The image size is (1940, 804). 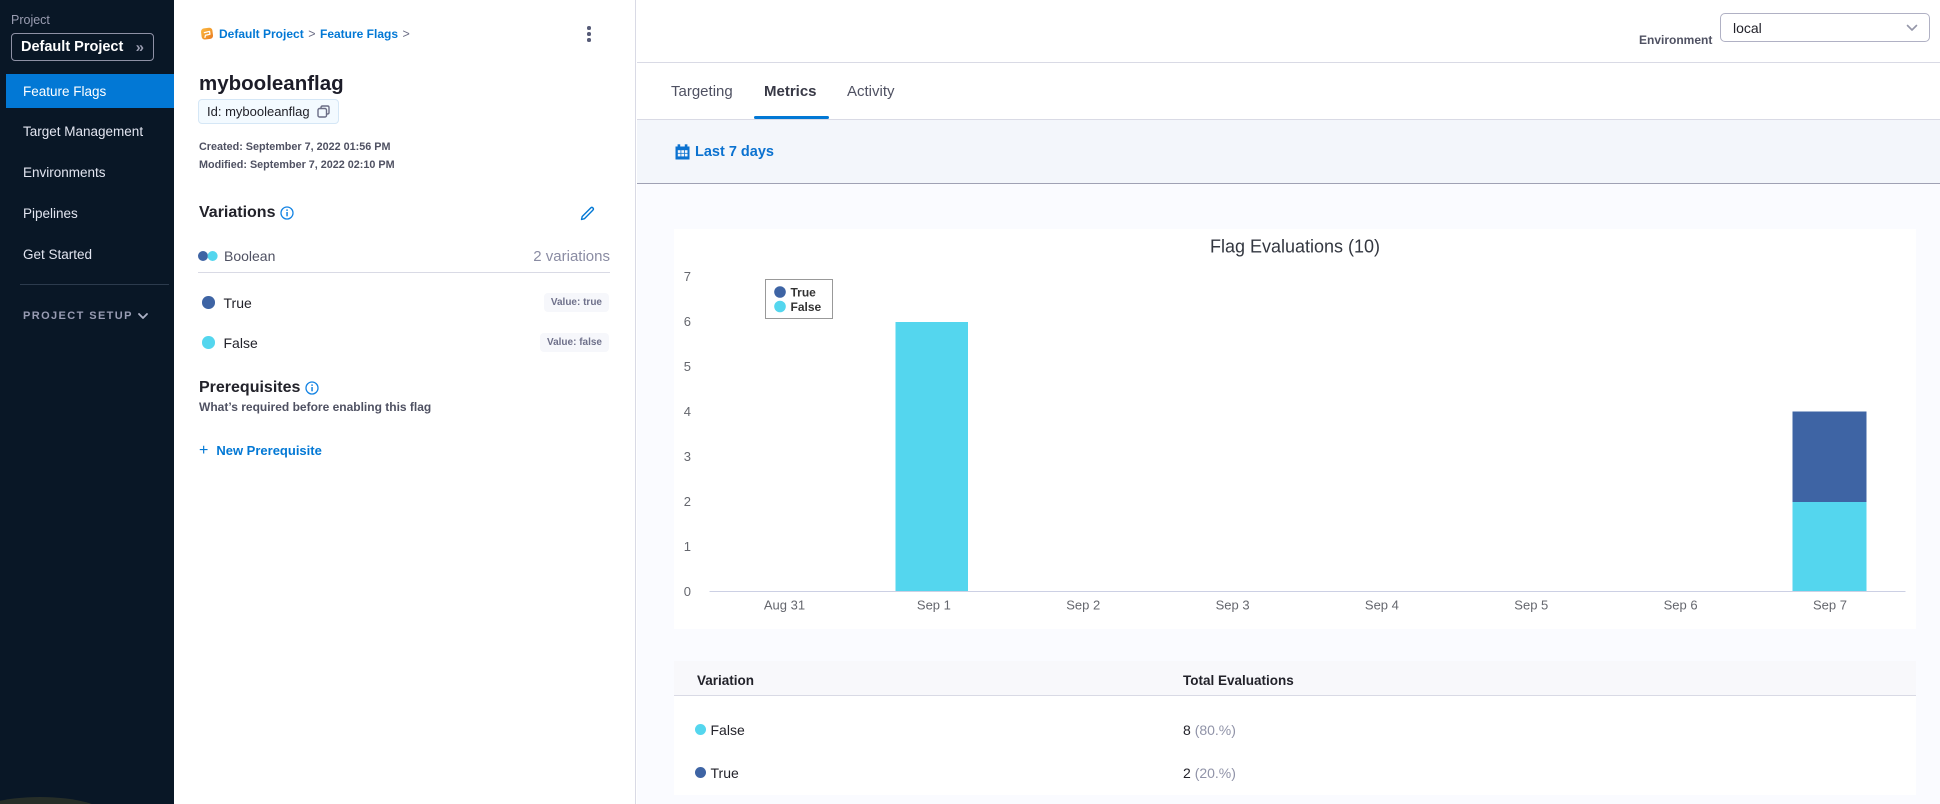 I want to click on svg-text: Flag Evaluations (10), so click(x=1295, y=247).